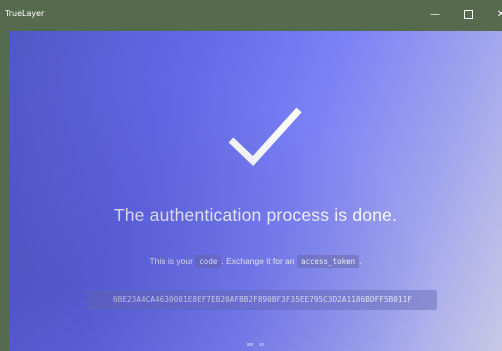 This screenshot has width=502, height=351. What do you see at coordinates (468, 15) in the screenshot?
I see `maximize-icon` at bounding box center [468, 15].